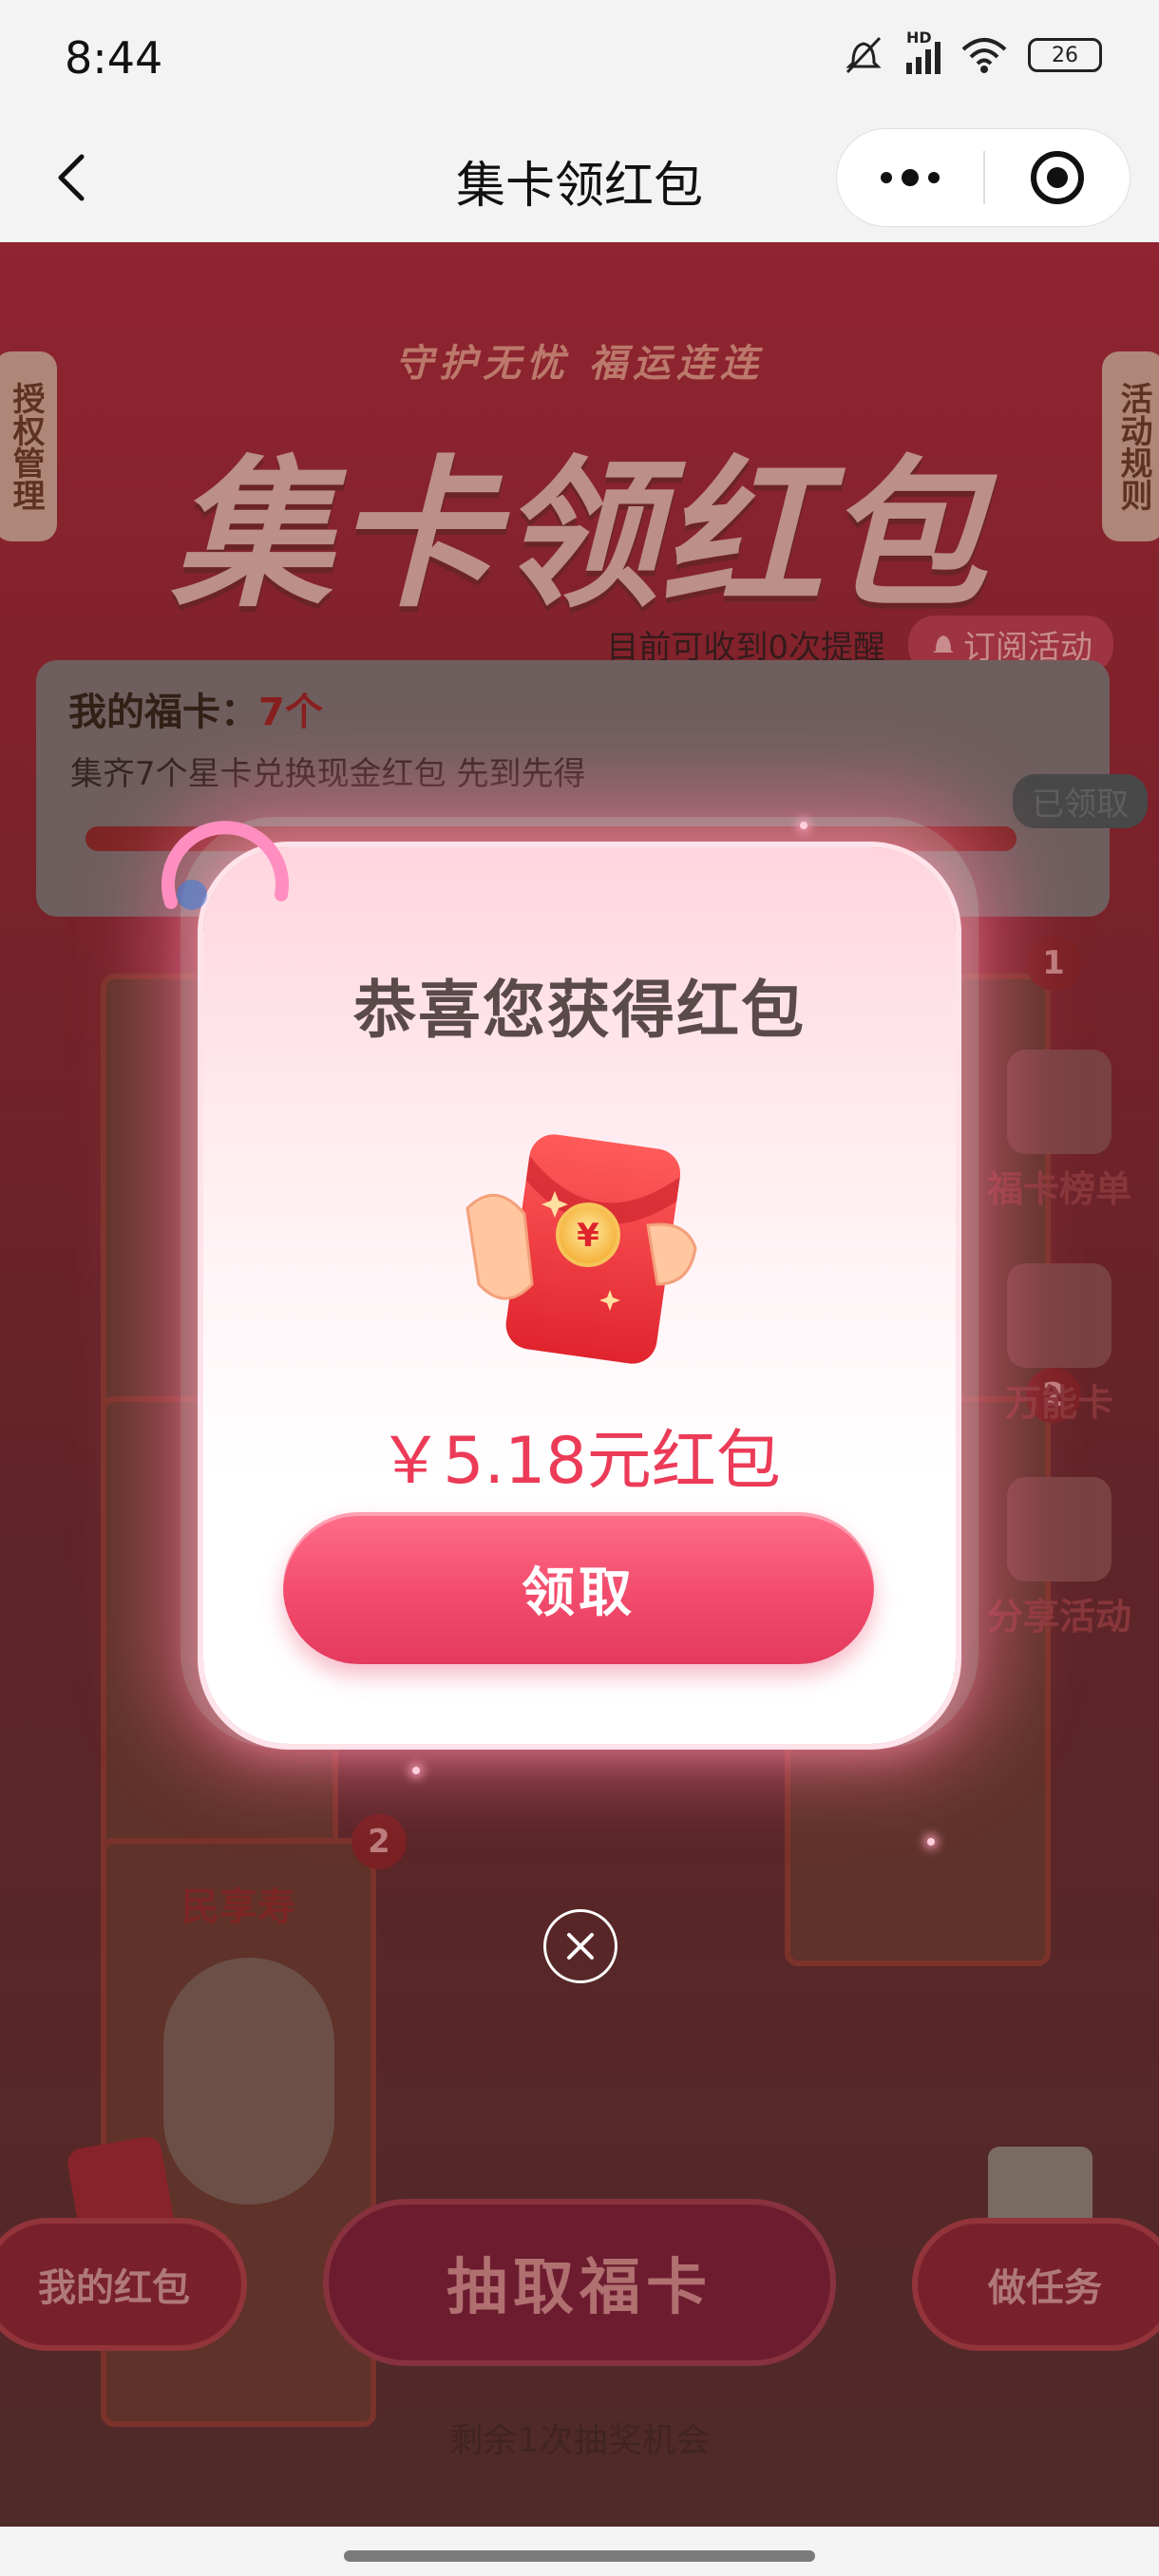 The height and width of the screenshot is (2576, 1159). What do you see at coordinates (579, 1461) in the screenshot?
I see `reward-amount: ￥5.18元红包` at bounding box center [579, 1461].